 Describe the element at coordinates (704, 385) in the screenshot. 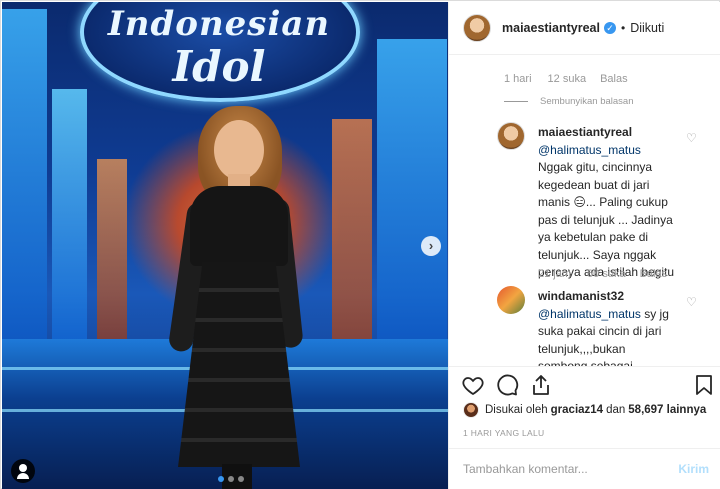

I see `bookmark-icon` at that location.